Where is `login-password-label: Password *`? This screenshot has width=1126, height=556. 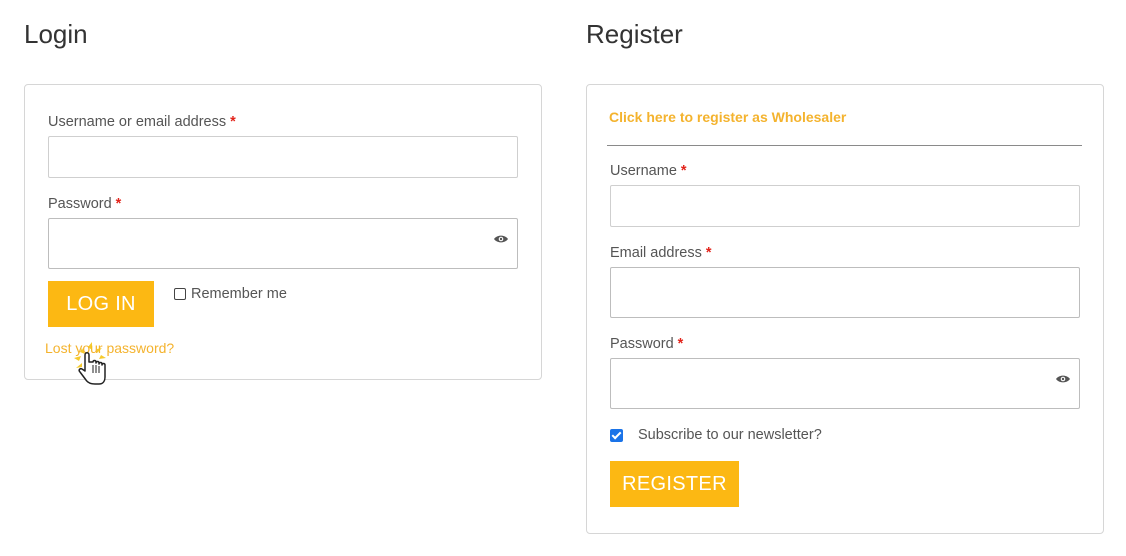 login-password-label: Password * is located at coordinates (85, 204).